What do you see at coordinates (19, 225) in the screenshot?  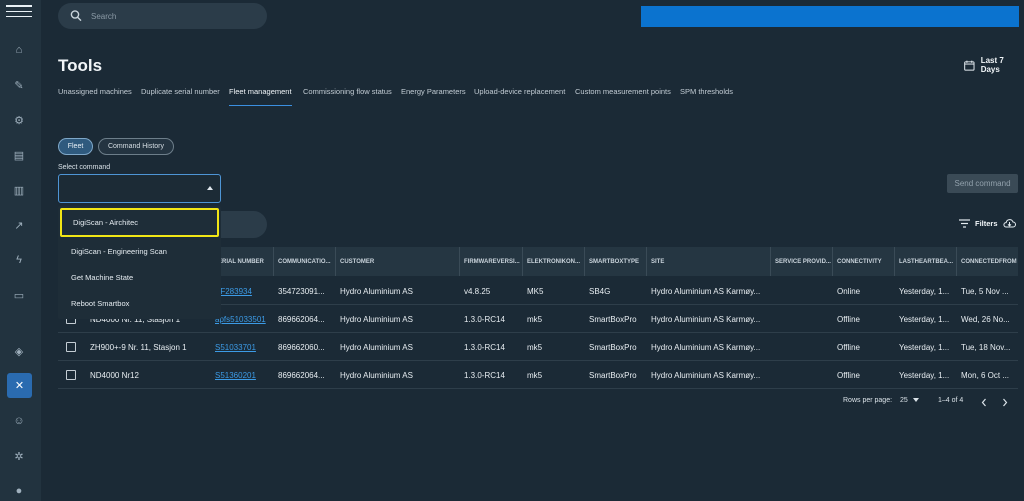 I see `trend-icon: ↗` at bounding box center [19, 225].